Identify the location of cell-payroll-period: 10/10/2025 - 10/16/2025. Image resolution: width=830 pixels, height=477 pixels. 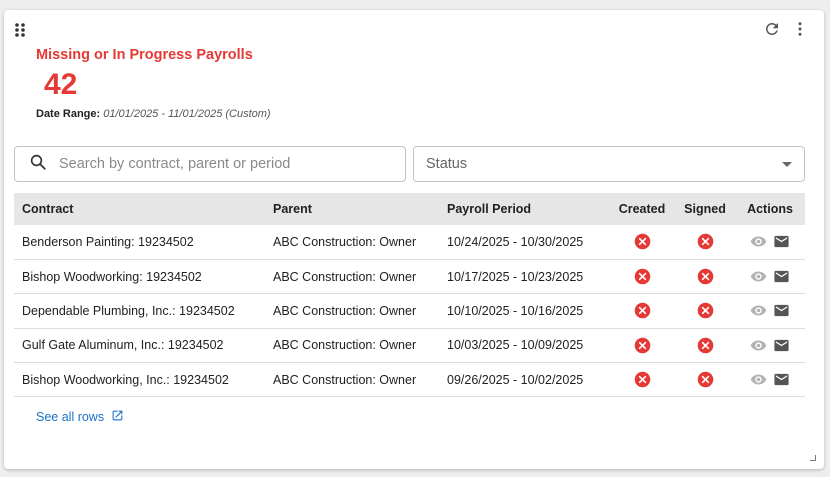
(524, 311).